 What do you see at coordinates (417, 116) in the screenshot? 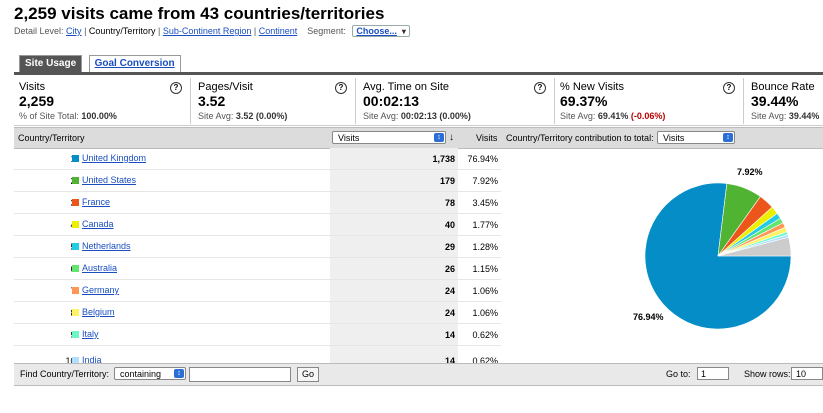
I see `metric-subtext: Site Avg: 00:02:13 (0.00%)` at bounding box center [417, 116].